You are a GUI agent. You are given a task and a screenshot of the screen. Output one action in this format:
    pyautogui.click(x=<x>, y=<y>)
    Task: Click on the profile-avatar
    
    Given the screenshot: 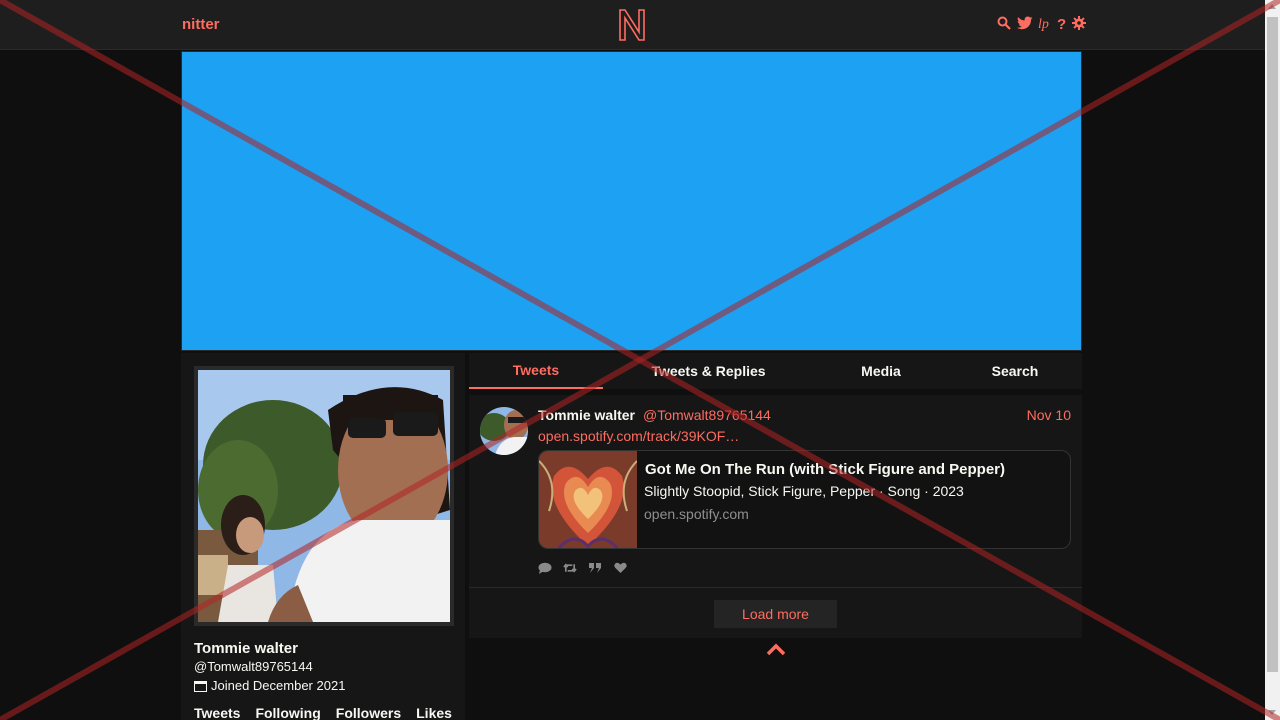 What is the action you would take?
    pyautogui.click(x=324, y=496)
    